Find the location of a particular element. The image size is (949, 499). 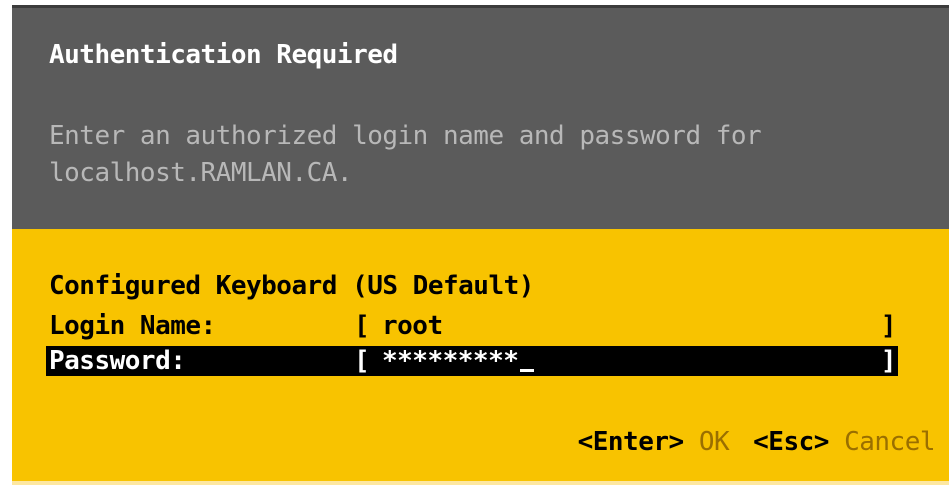

login-name-input: root is located at coordinates (412, 326).